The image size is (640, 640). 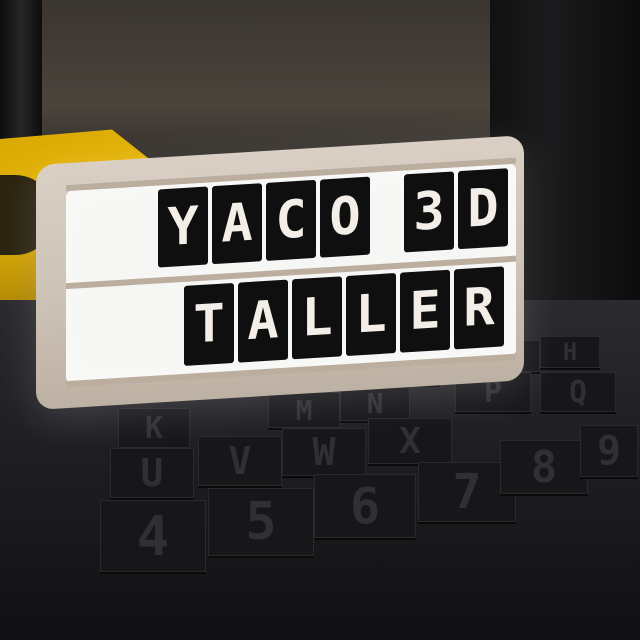 I want to click on letter-tile: D, so click(x=483, y=209).